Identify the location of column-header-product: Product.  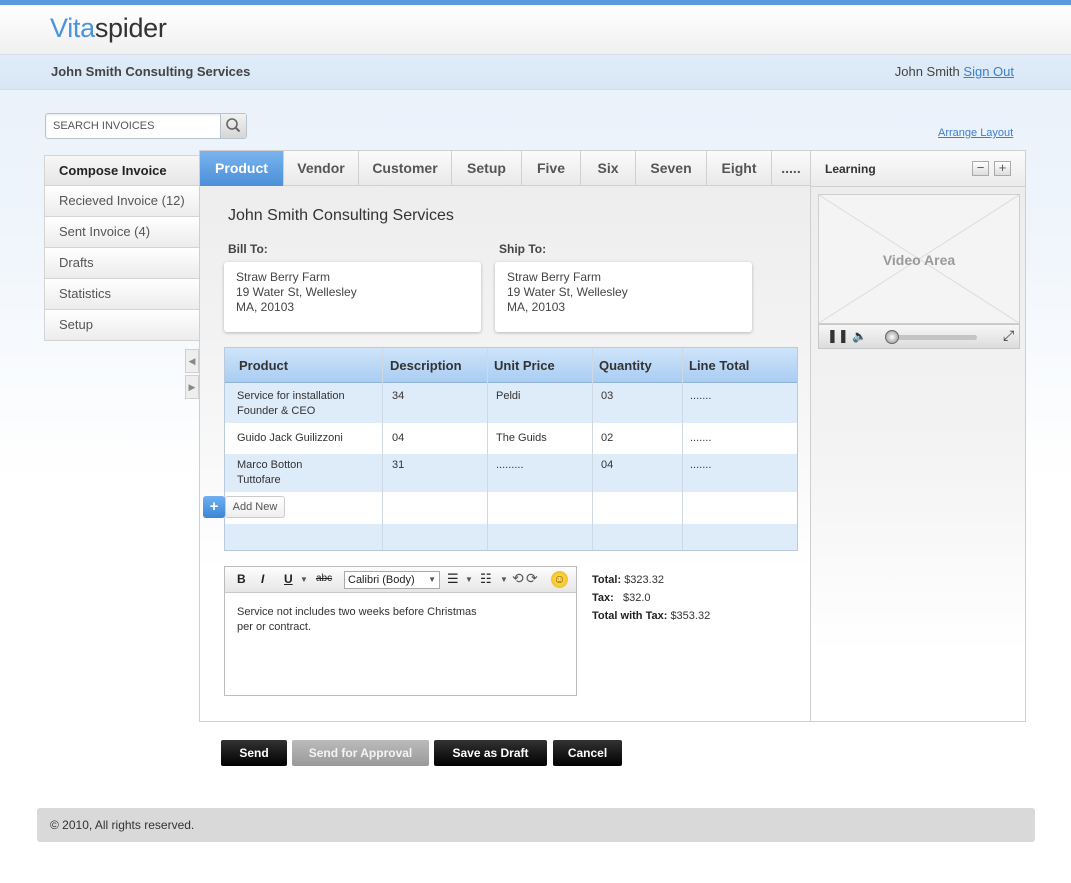
(263, 365).